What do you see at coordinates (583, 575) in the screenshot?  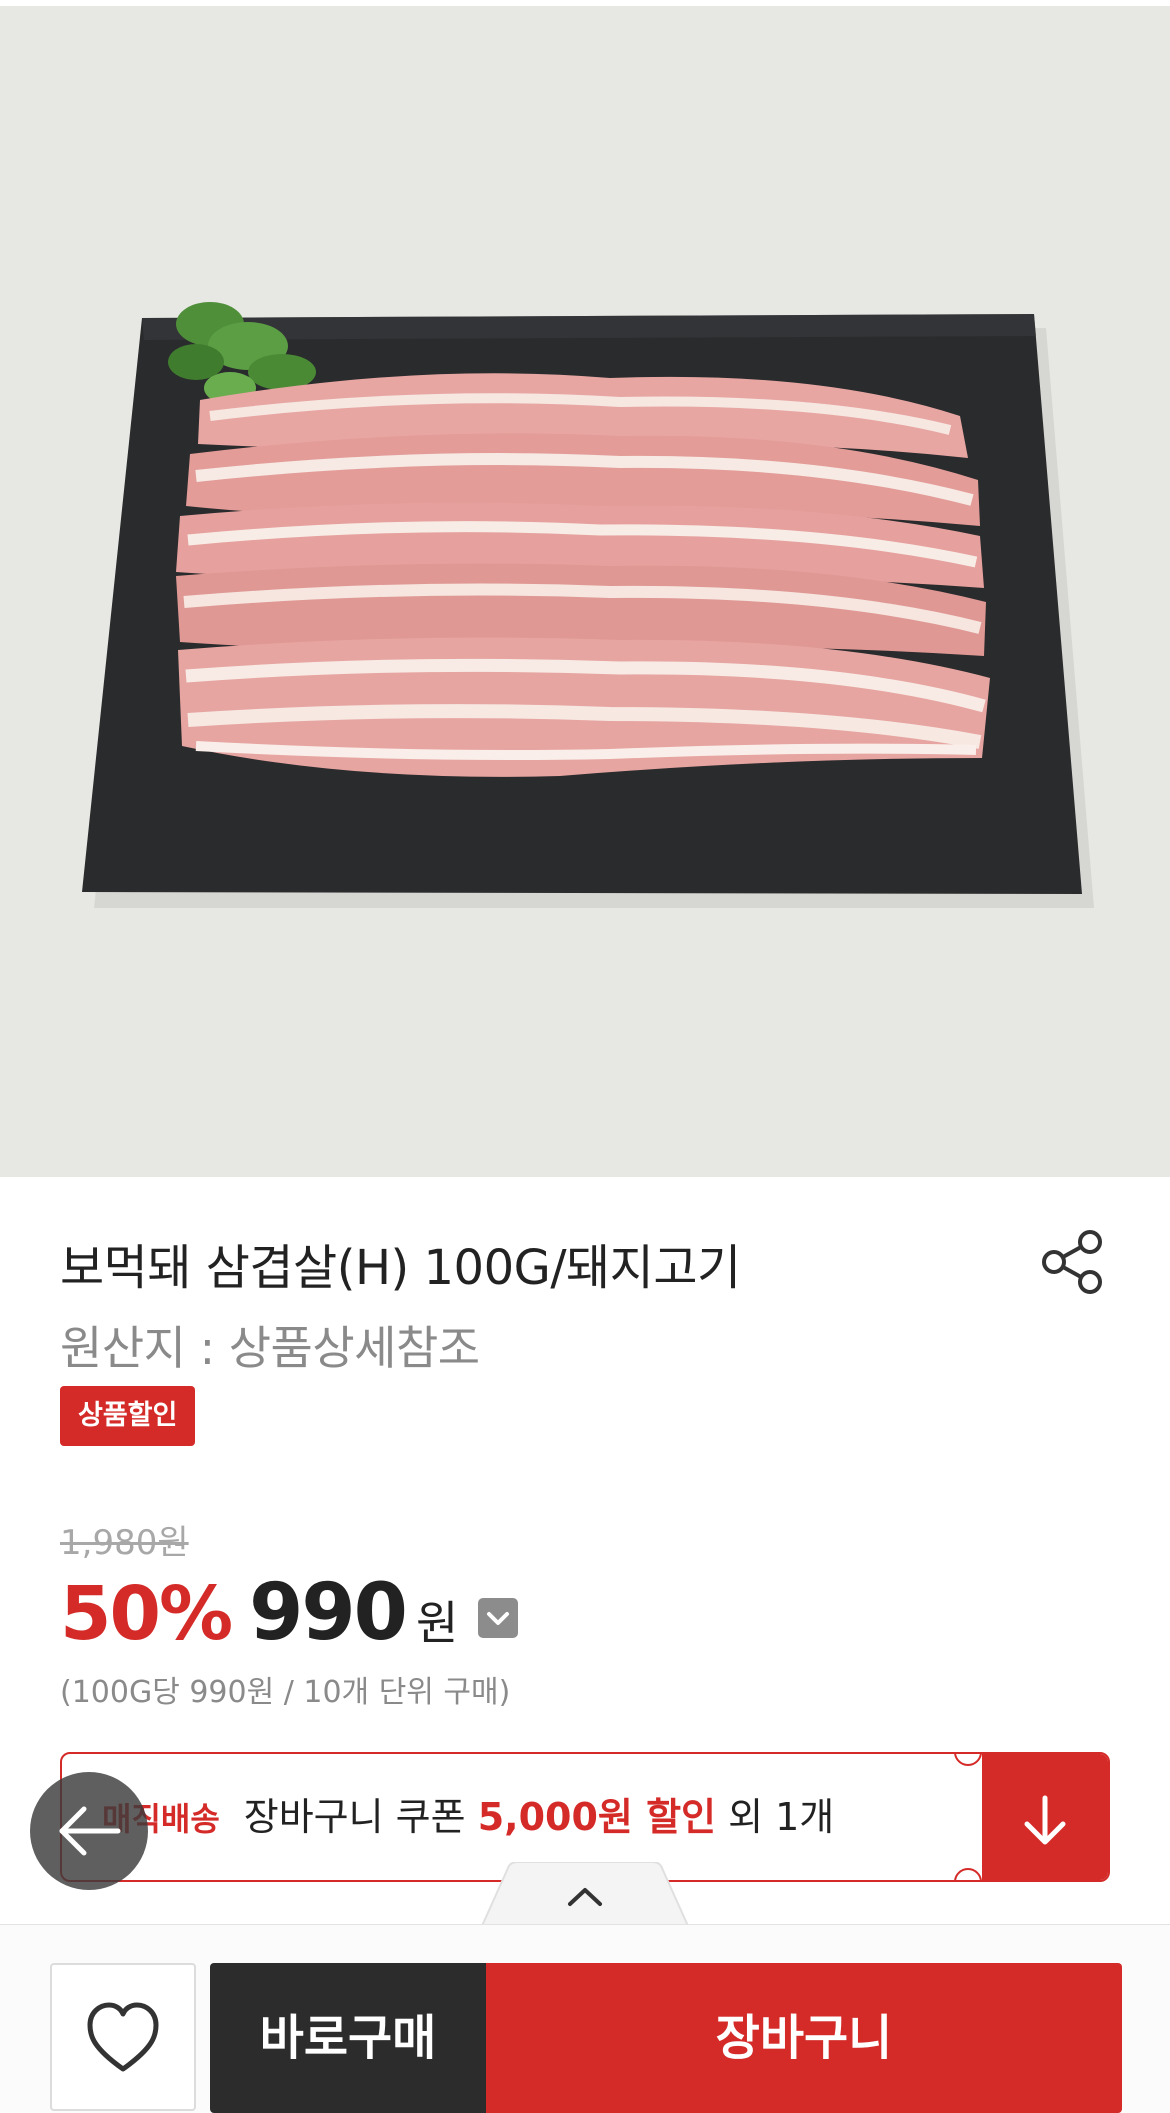 I see `pork-slices` at bounding box center [583, 575].